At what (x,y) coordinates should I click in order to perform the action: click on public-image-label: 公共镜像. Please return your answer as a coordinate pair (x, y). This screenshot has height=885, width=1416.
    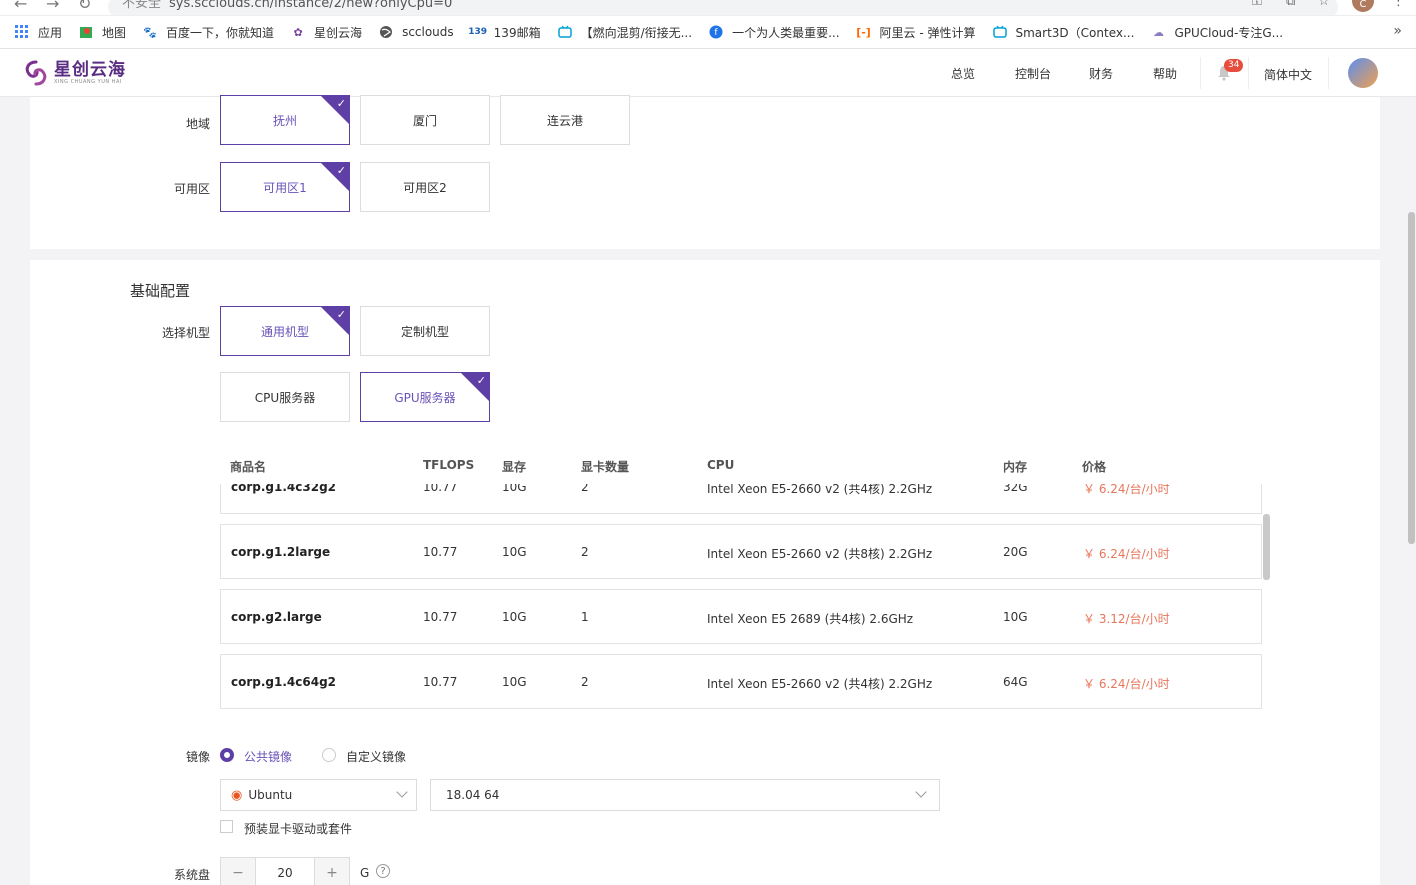
    Looking at the image, I should click on (268, 756).